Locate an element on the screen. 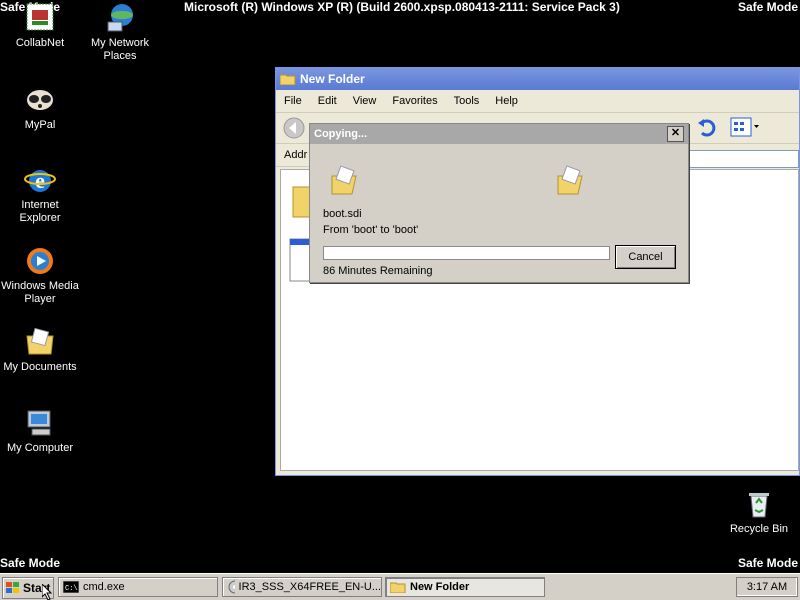 The width and height of the screenshot is (800, 600). destination-folder-icon is located at coordinates (570, 180).